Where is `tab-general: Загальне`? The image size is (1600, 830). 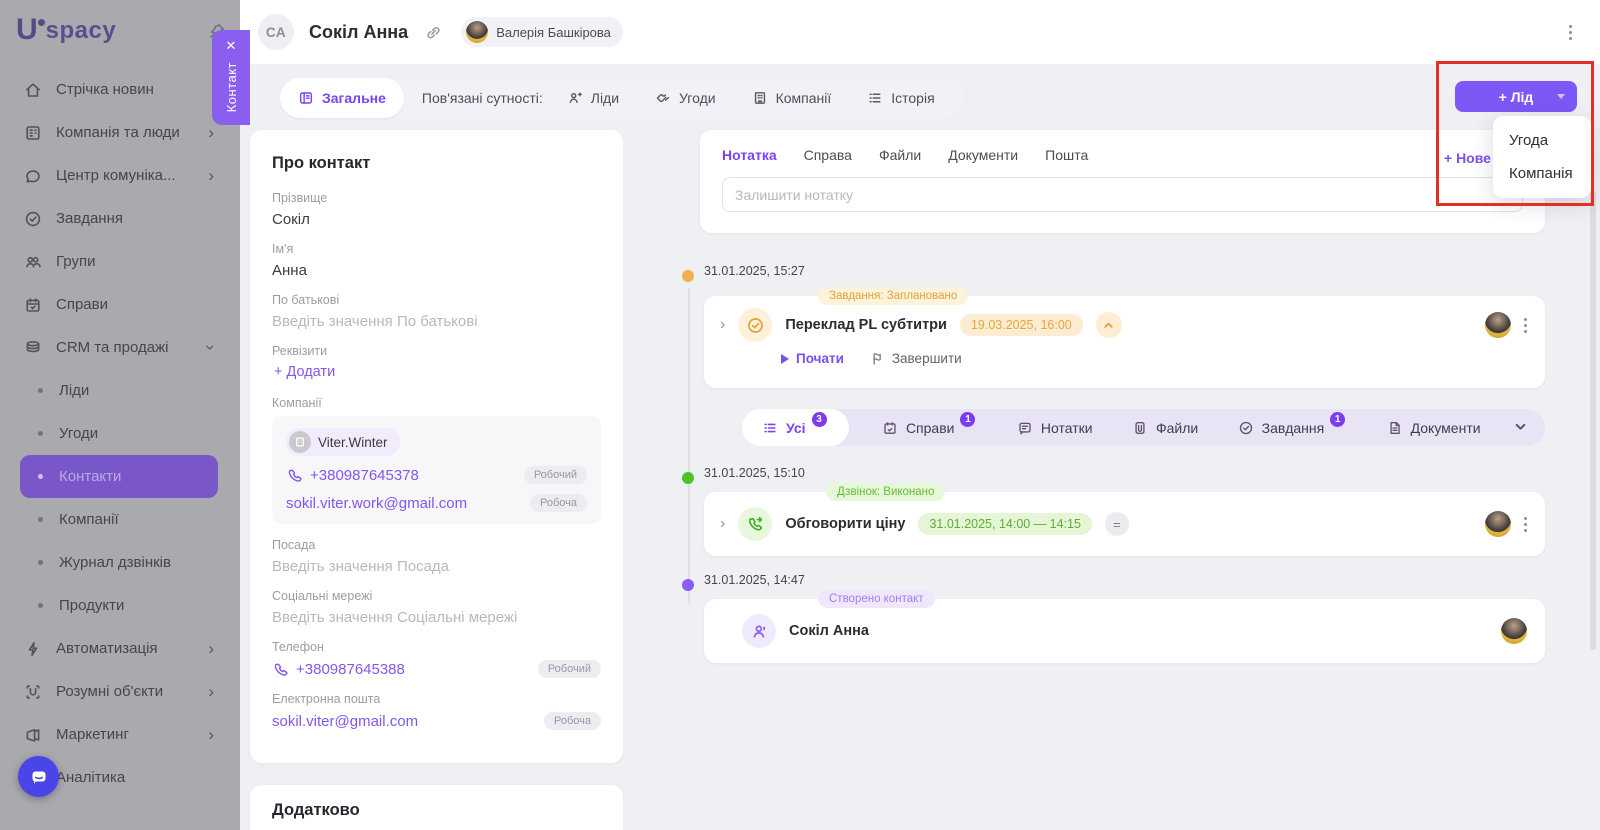
tab-general: Загальне is located at coordinates (342, 98).